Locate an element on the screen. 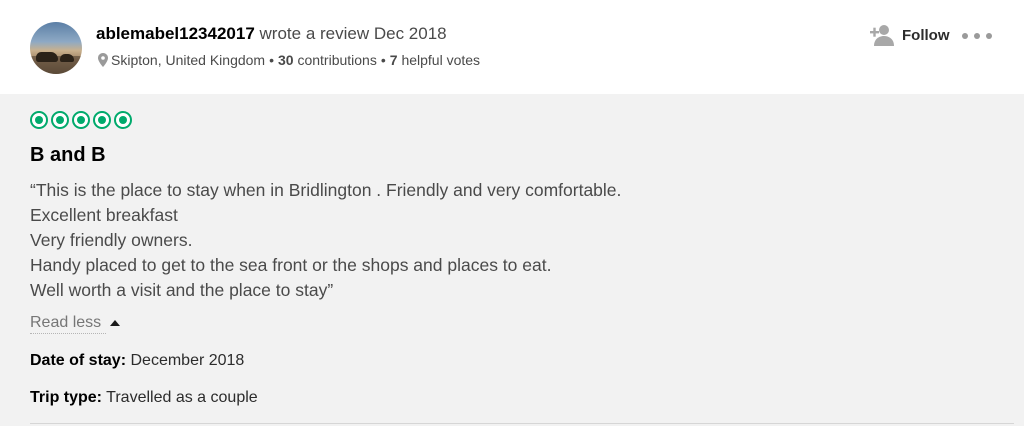 This screenshot has width=1024, height=426. follow-label: Follow is located at coordinates (926, 35).